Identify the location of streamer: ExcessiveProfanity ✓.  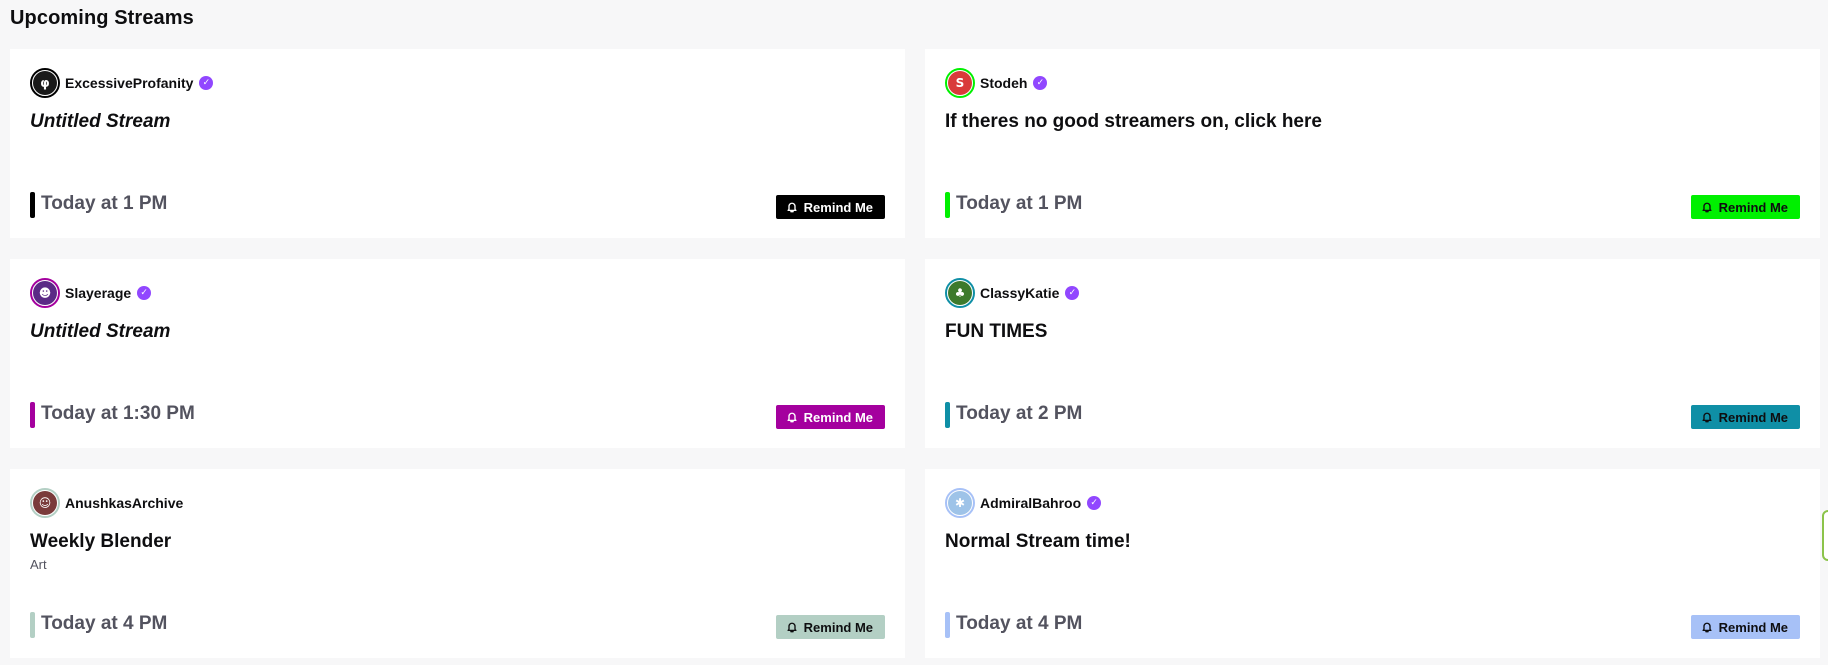
(139, 83).